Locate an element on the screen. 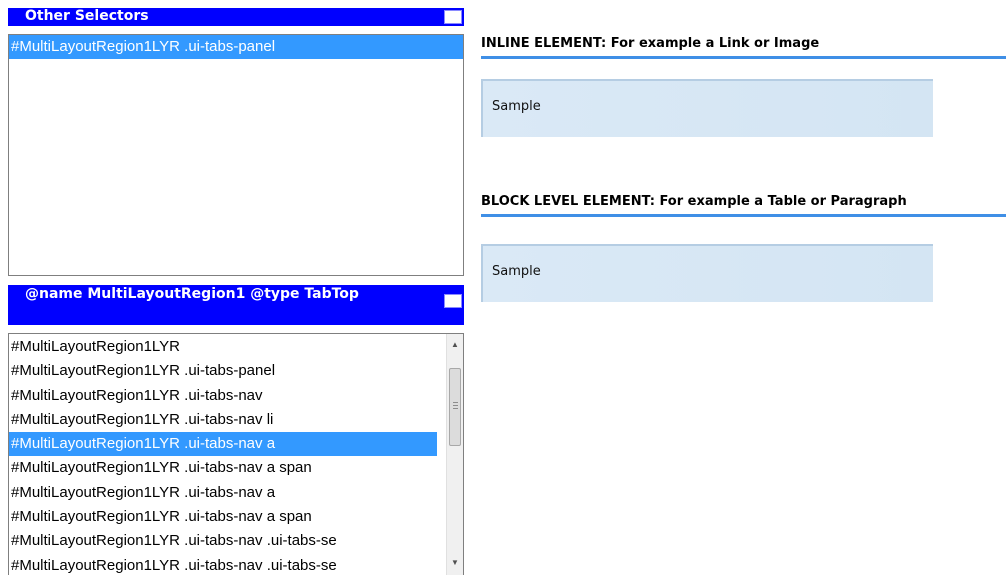  block-title-rule is located at coordinates (743, 215).